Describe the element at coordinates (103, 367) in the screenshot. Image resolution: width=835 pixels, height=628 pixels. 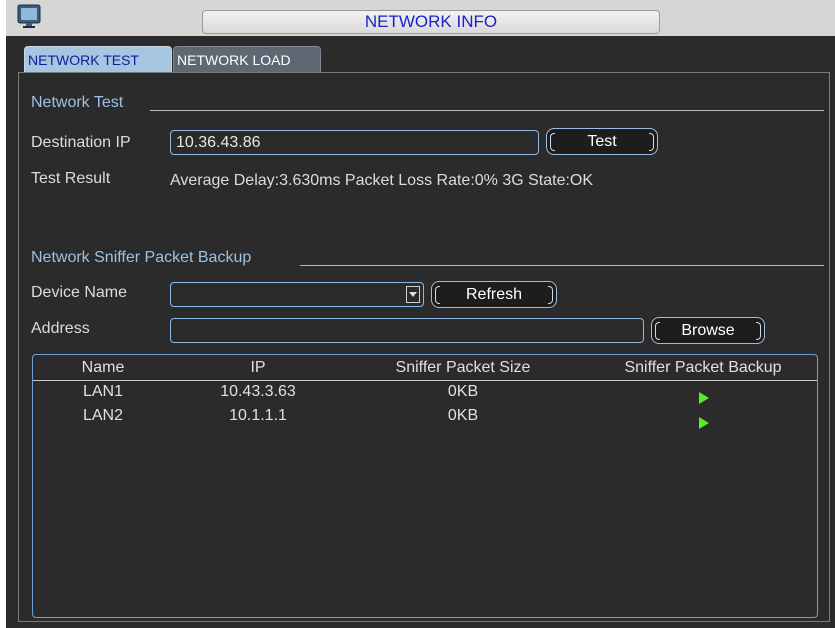
I see `column-header-name: Name` at that location.